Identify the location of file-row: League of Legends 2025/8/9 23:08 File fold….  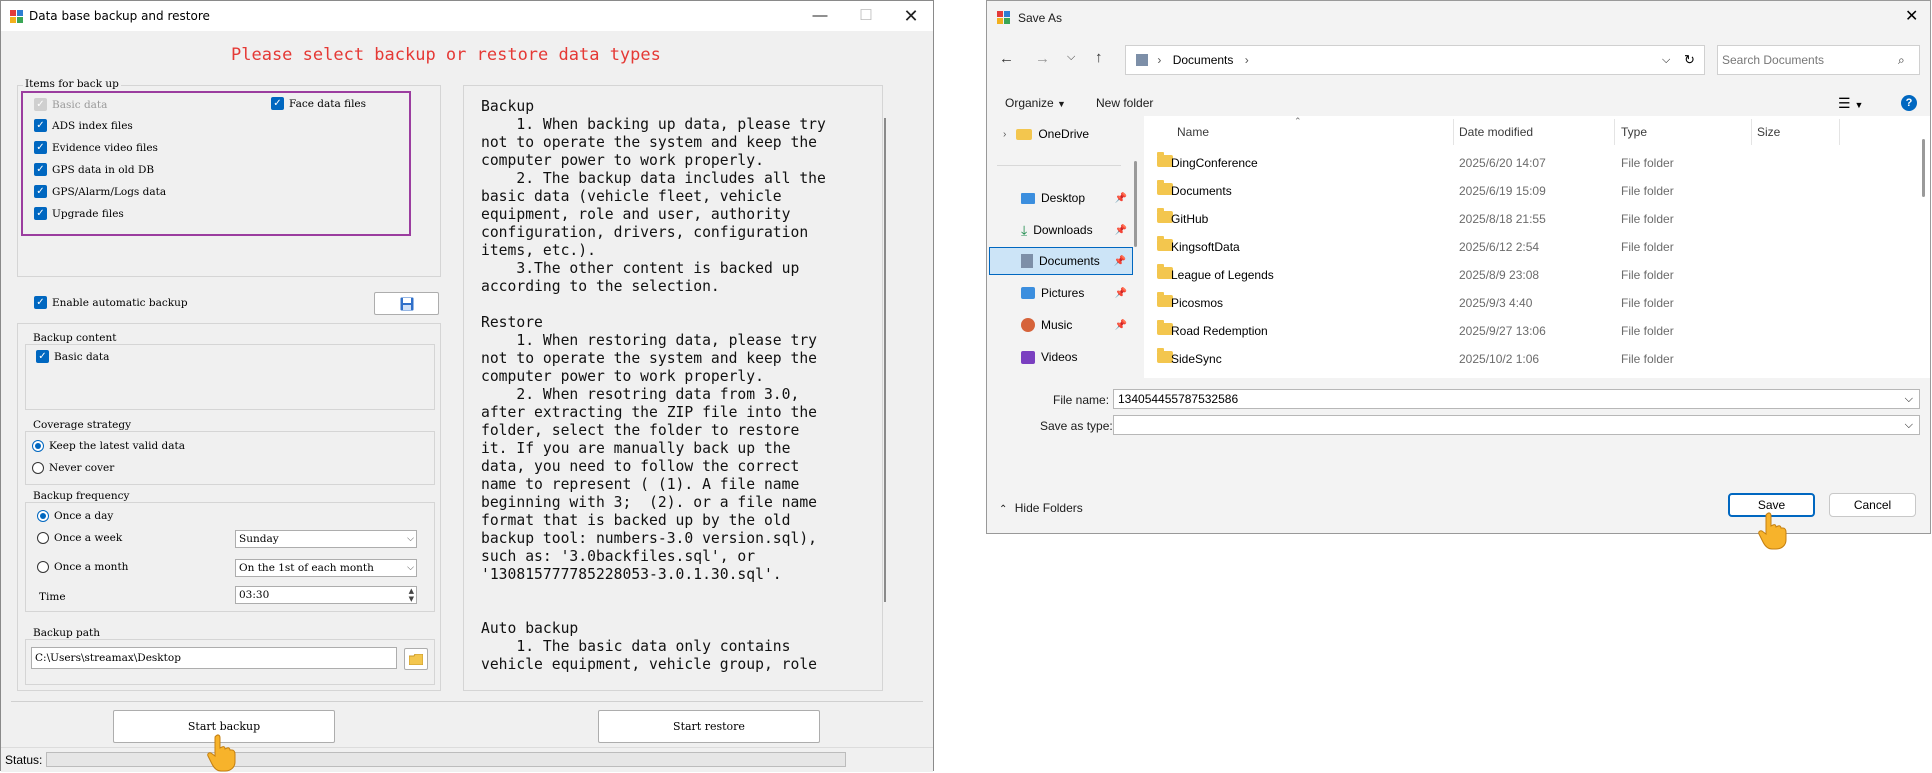
(1537, 274).